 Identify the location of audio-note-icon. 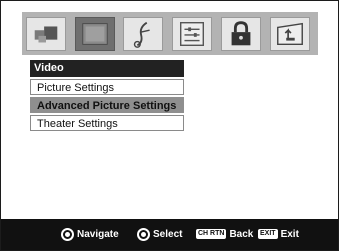
(143, 34).